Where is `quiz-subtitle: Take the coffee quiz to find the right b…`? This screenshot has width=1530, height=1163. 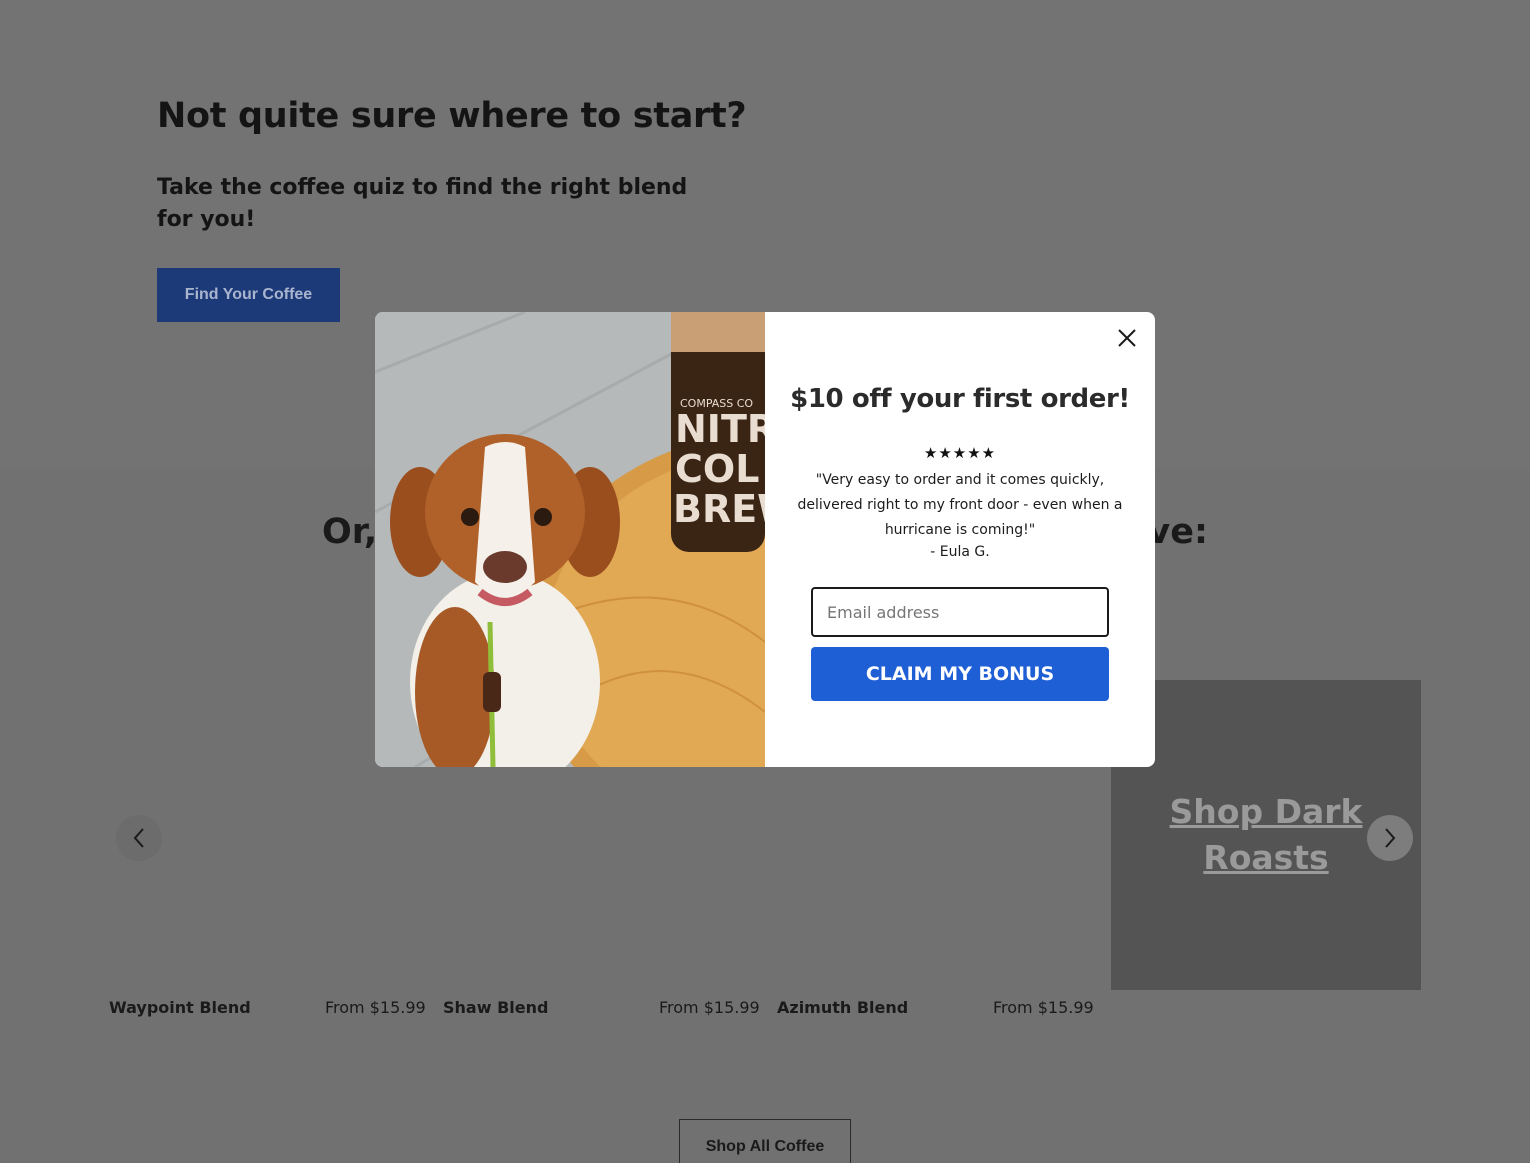
quiz-subtitle: Take the coffee quiz to find the right b… is located at coordinates (422, 203).